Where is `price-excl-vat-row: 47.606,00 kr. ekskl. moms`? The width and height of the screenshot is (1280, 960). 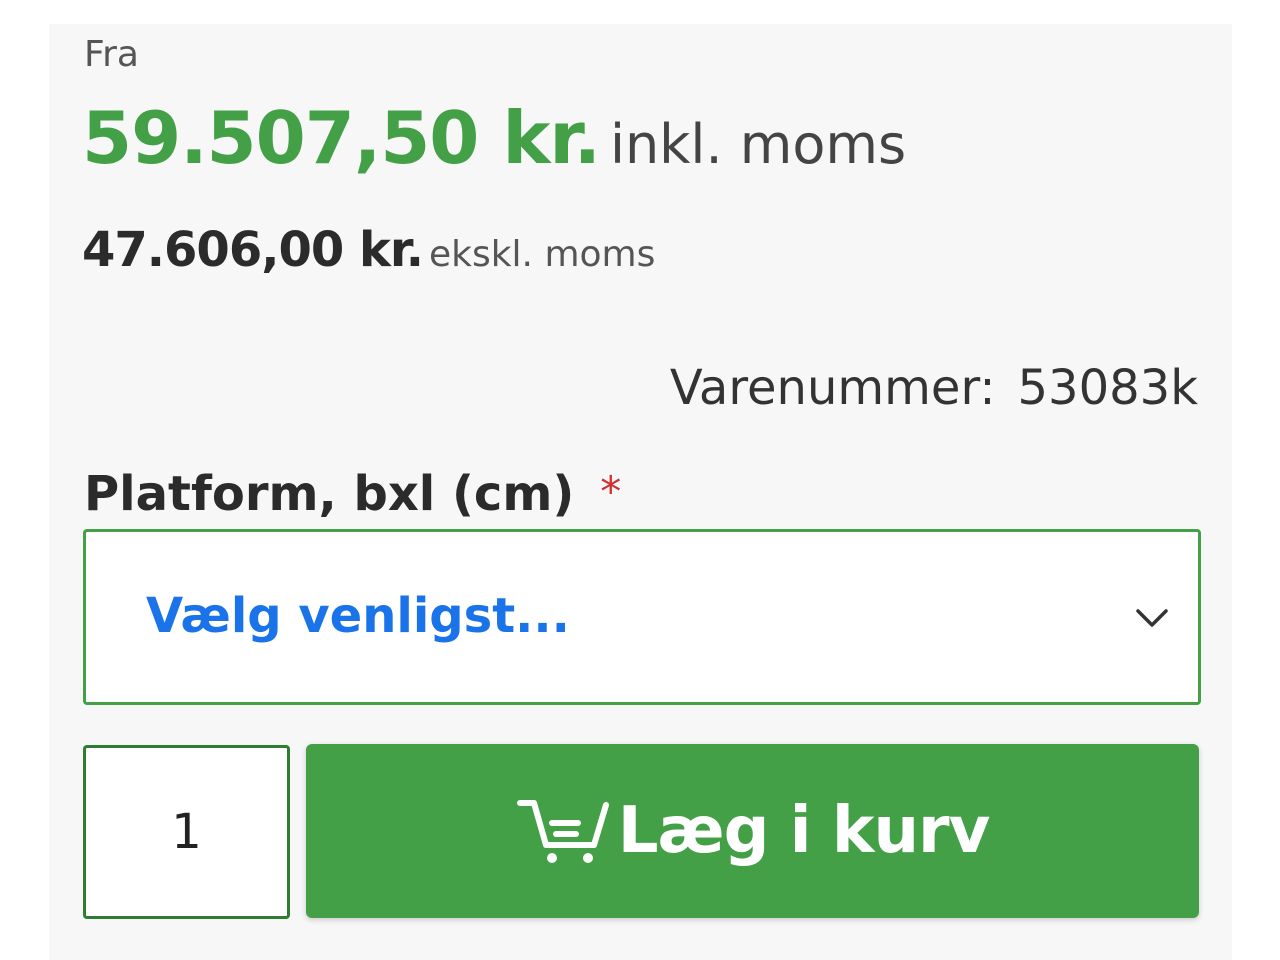
price-excl-vat-row: 47.606,00 kr. ekskl. moms is located at coordinates (368, 250).